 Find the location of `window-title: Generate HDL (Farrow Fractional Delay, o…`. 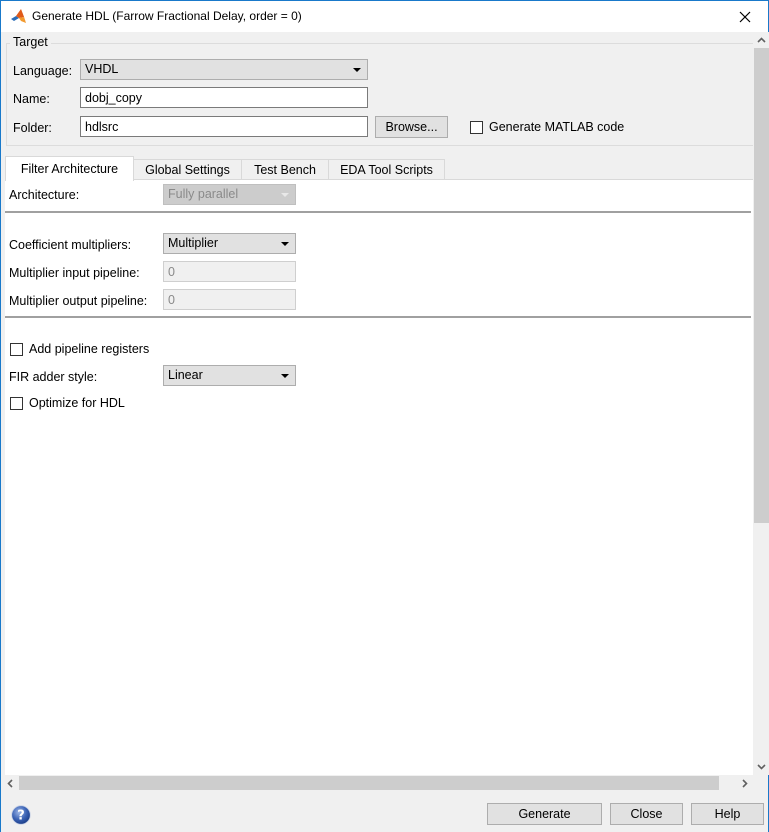

window-title: Generate HDL (Farrow Fractional Delay, o… is located at coordinates (167, 16).